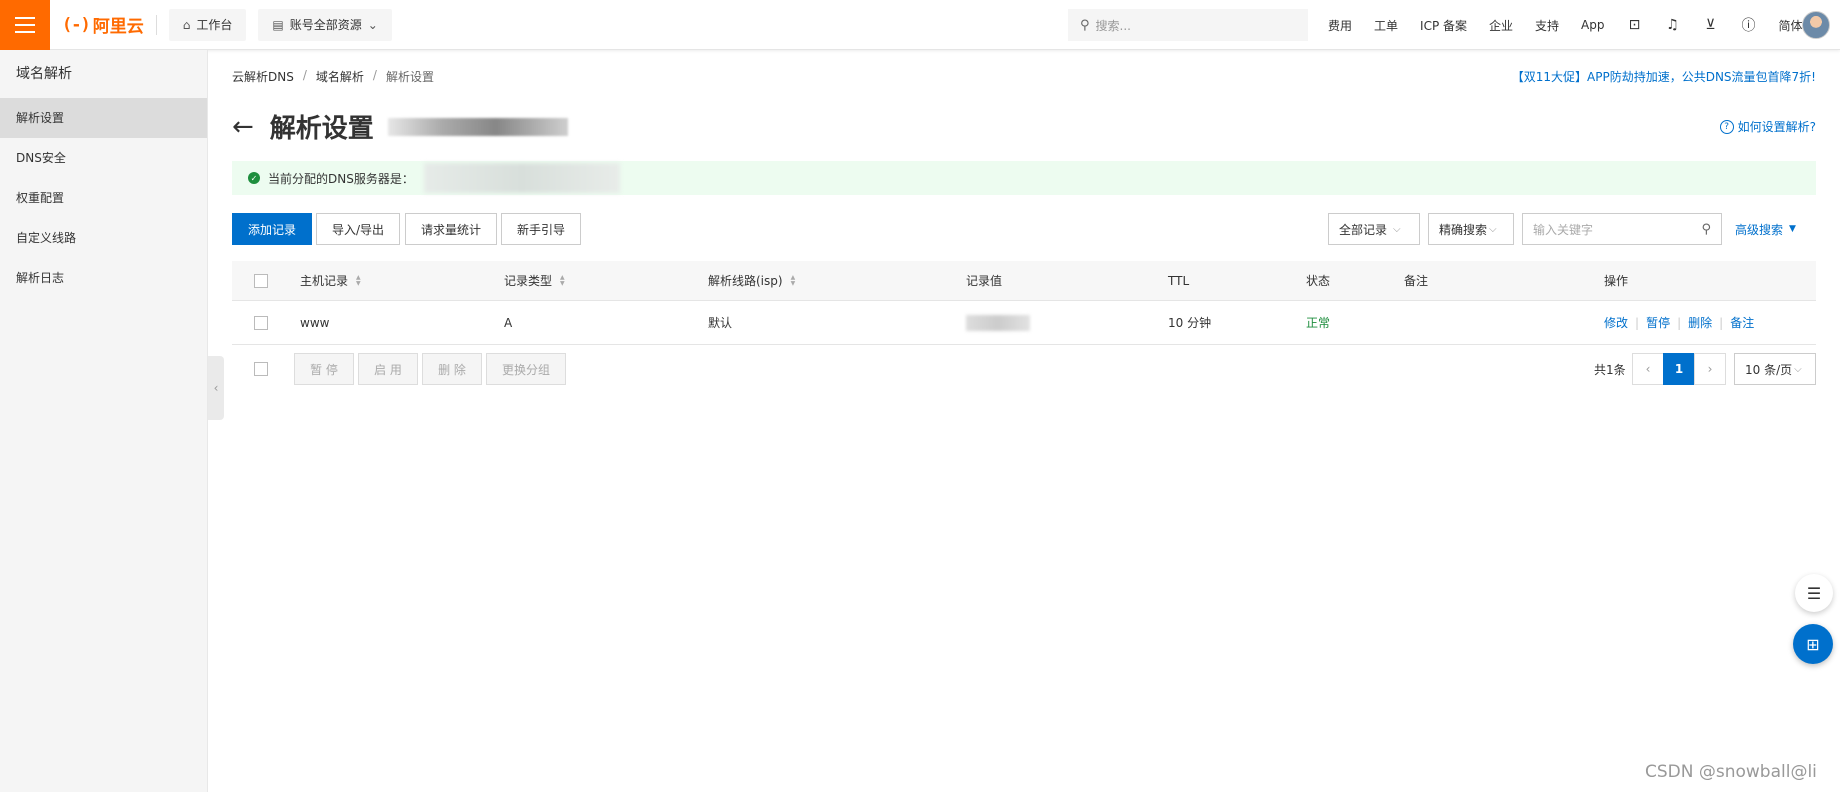 This screenshot has width=1840, height=792. I want to click on ticket-link: 工单, so click(1386, 25).